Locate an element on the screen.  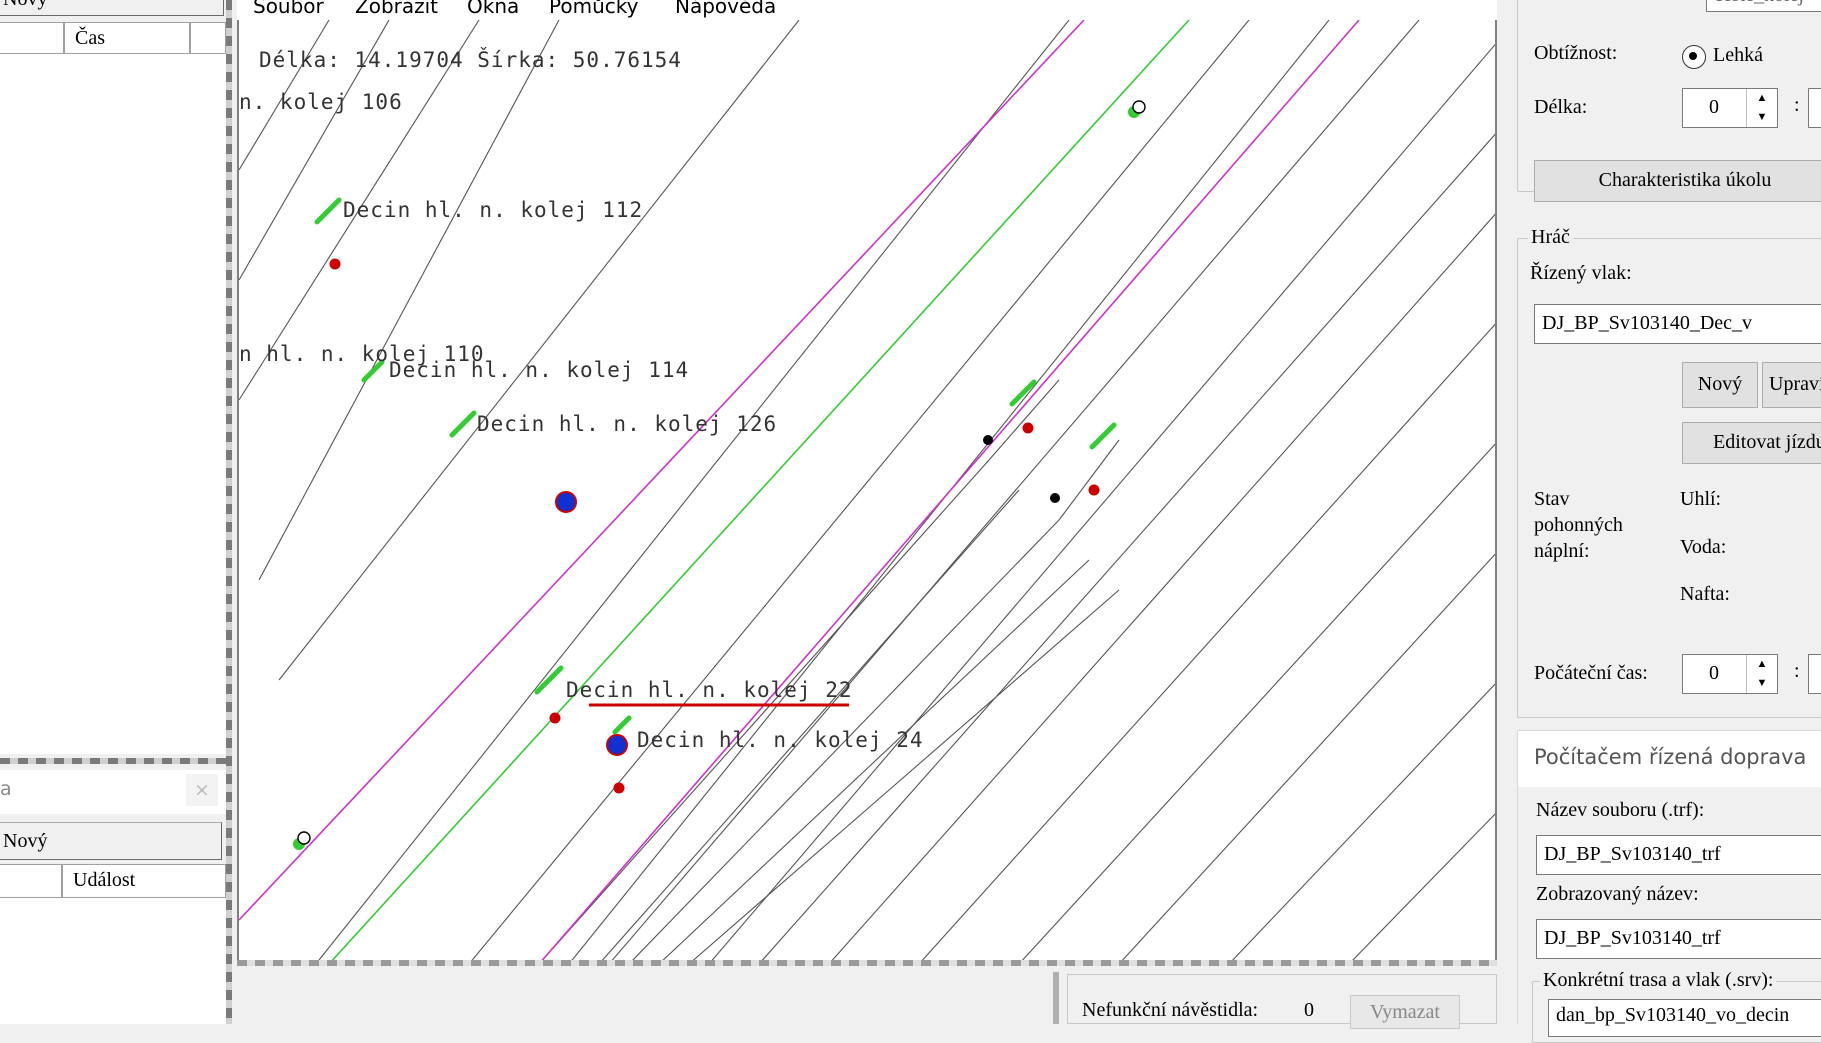
length-value: 0 is located at coordinates (1714, 107).